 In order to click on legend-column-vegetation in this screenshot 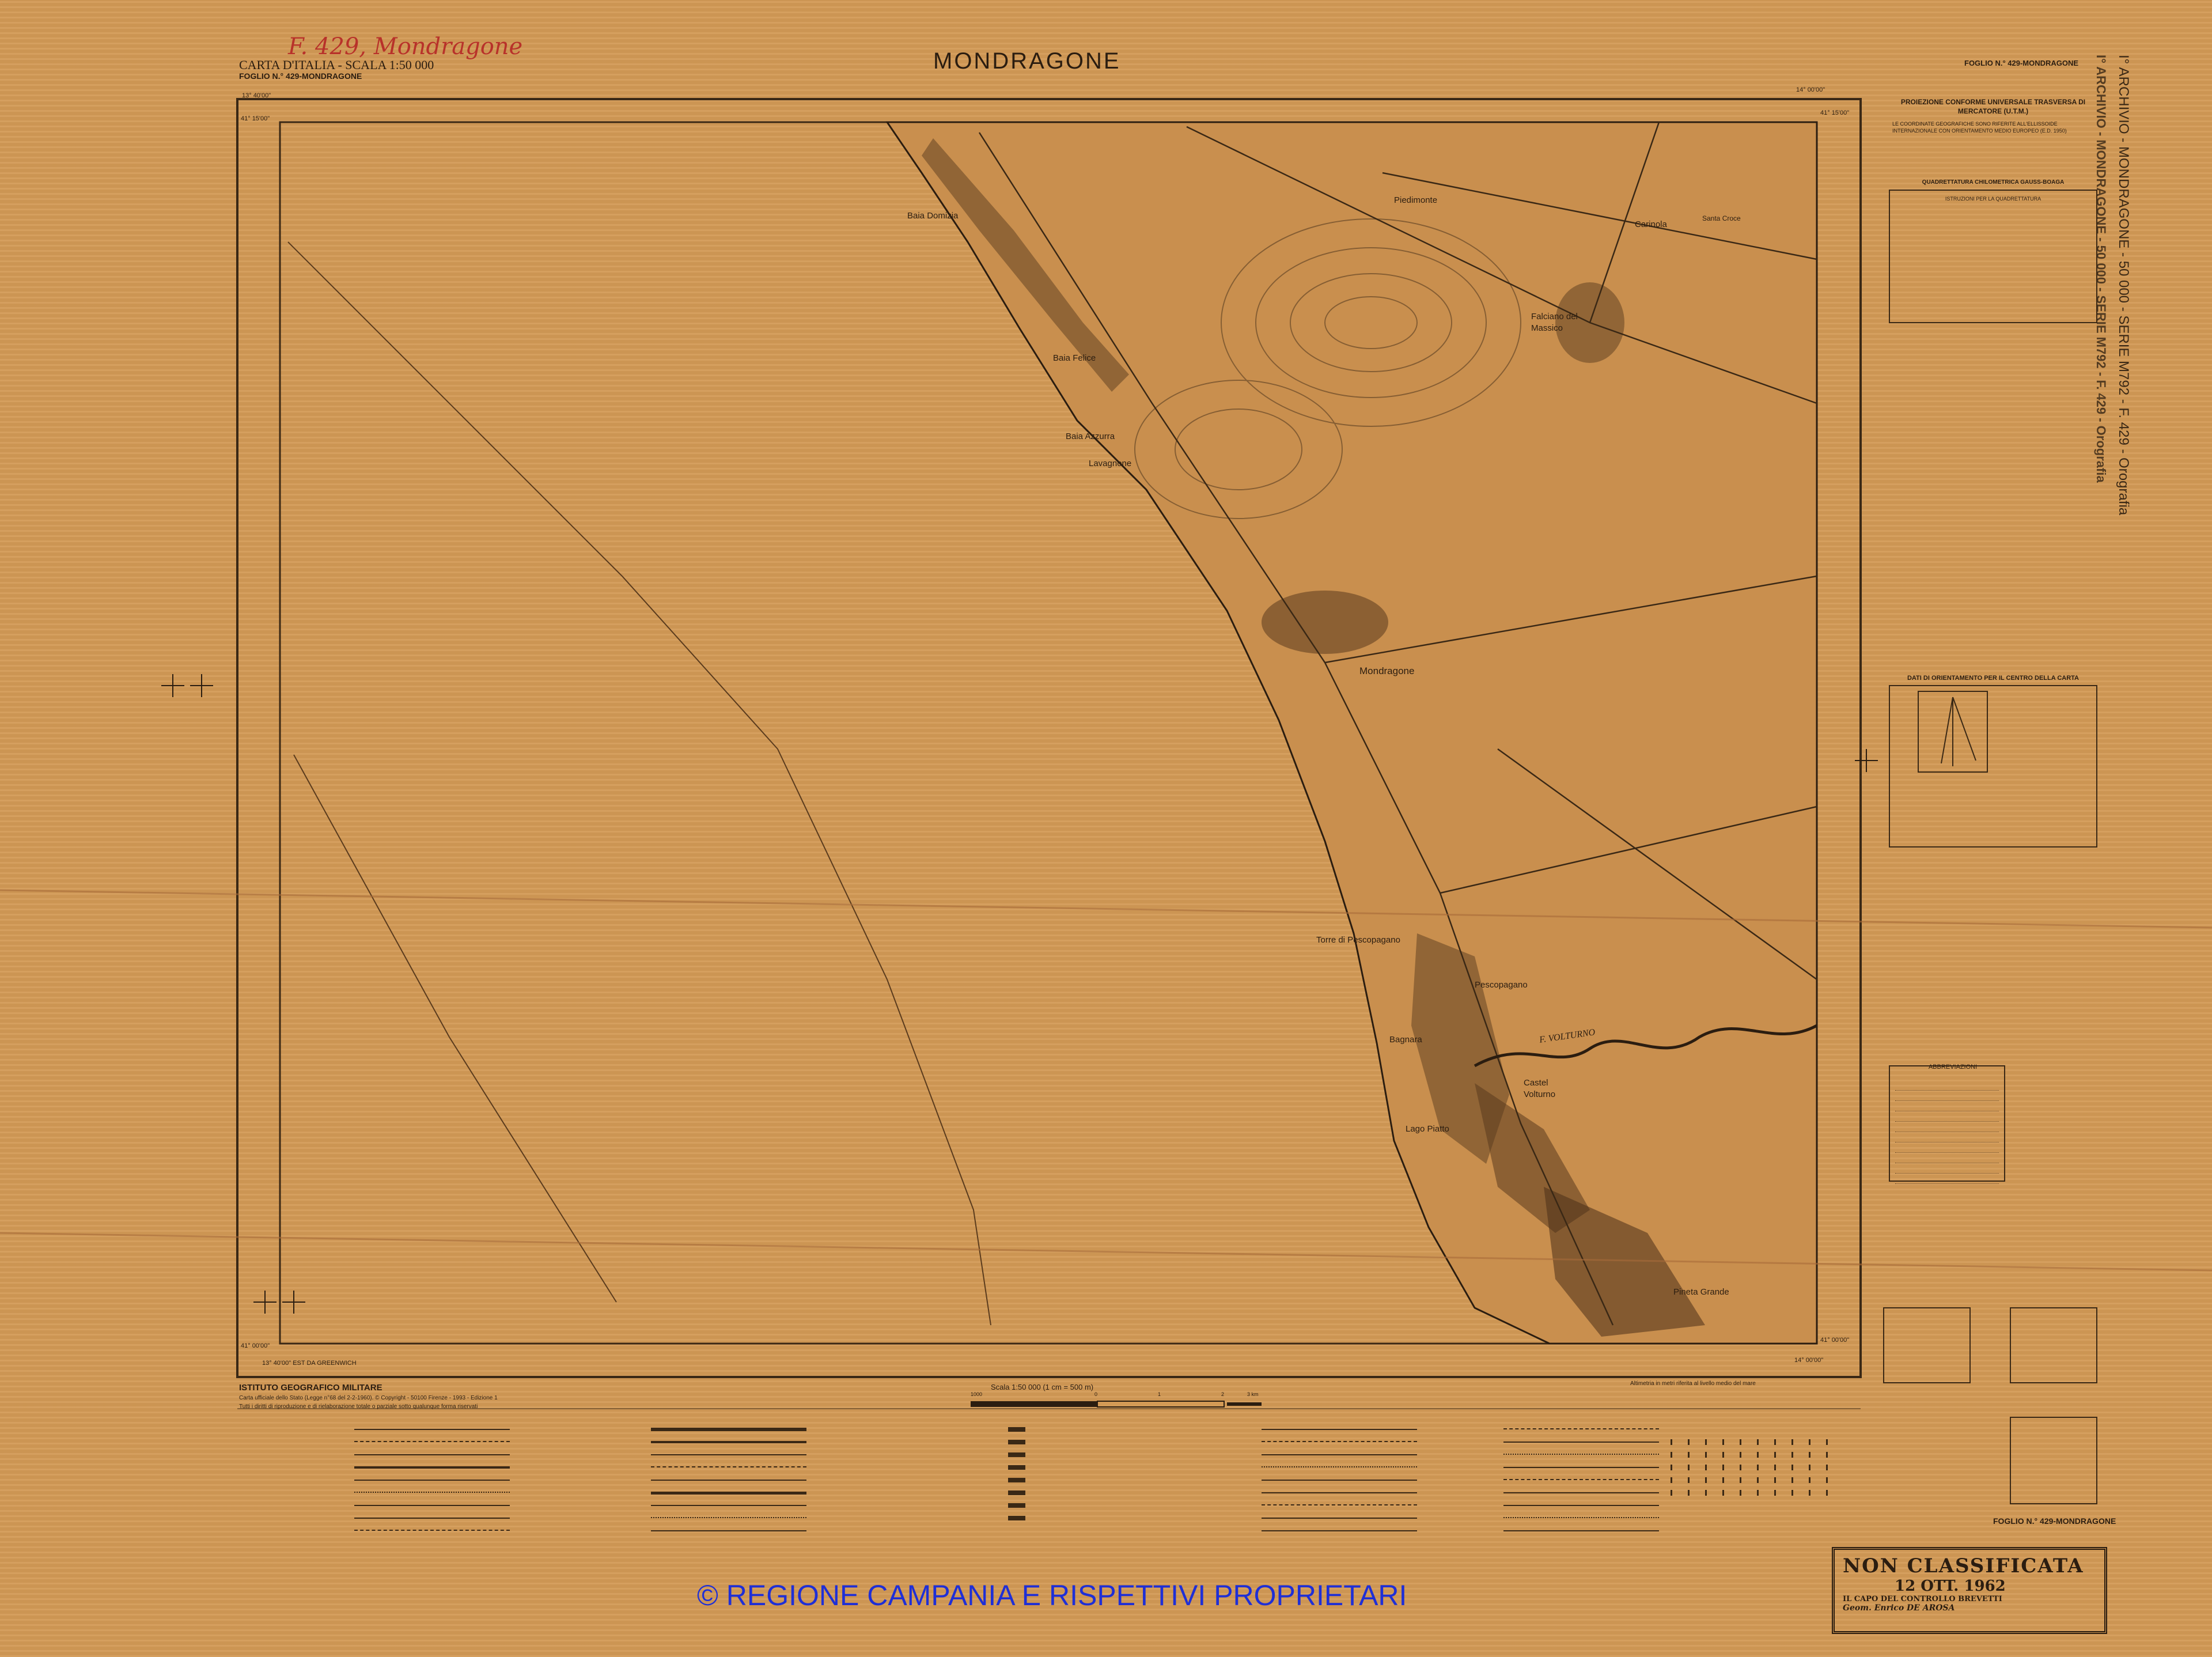, I will do `click(1757, 1486)`.